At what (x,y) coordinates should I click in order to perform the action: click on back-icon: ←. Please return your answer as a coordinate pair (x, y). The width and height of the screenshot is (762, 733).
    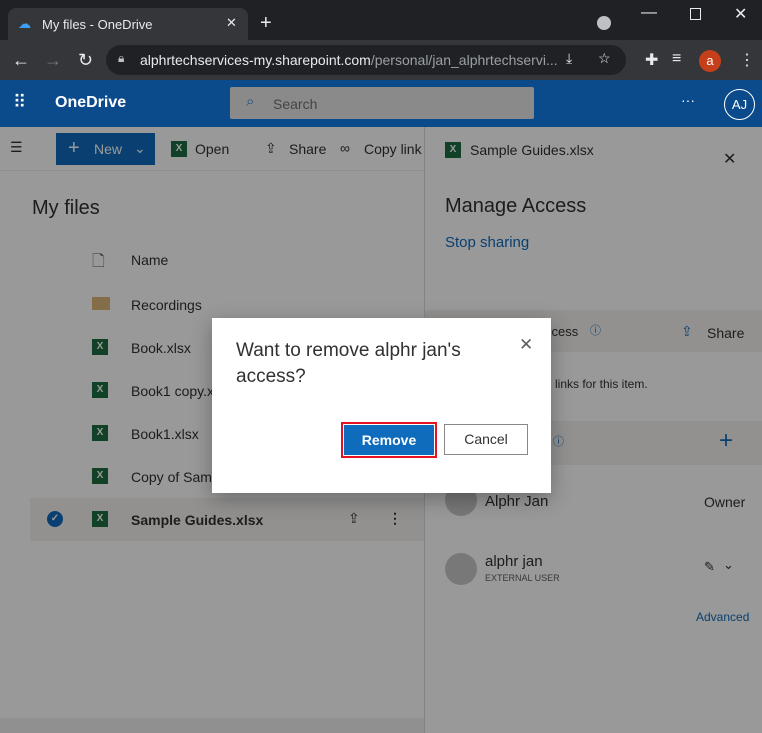
    Looking at the image, I should click on (21, 60).